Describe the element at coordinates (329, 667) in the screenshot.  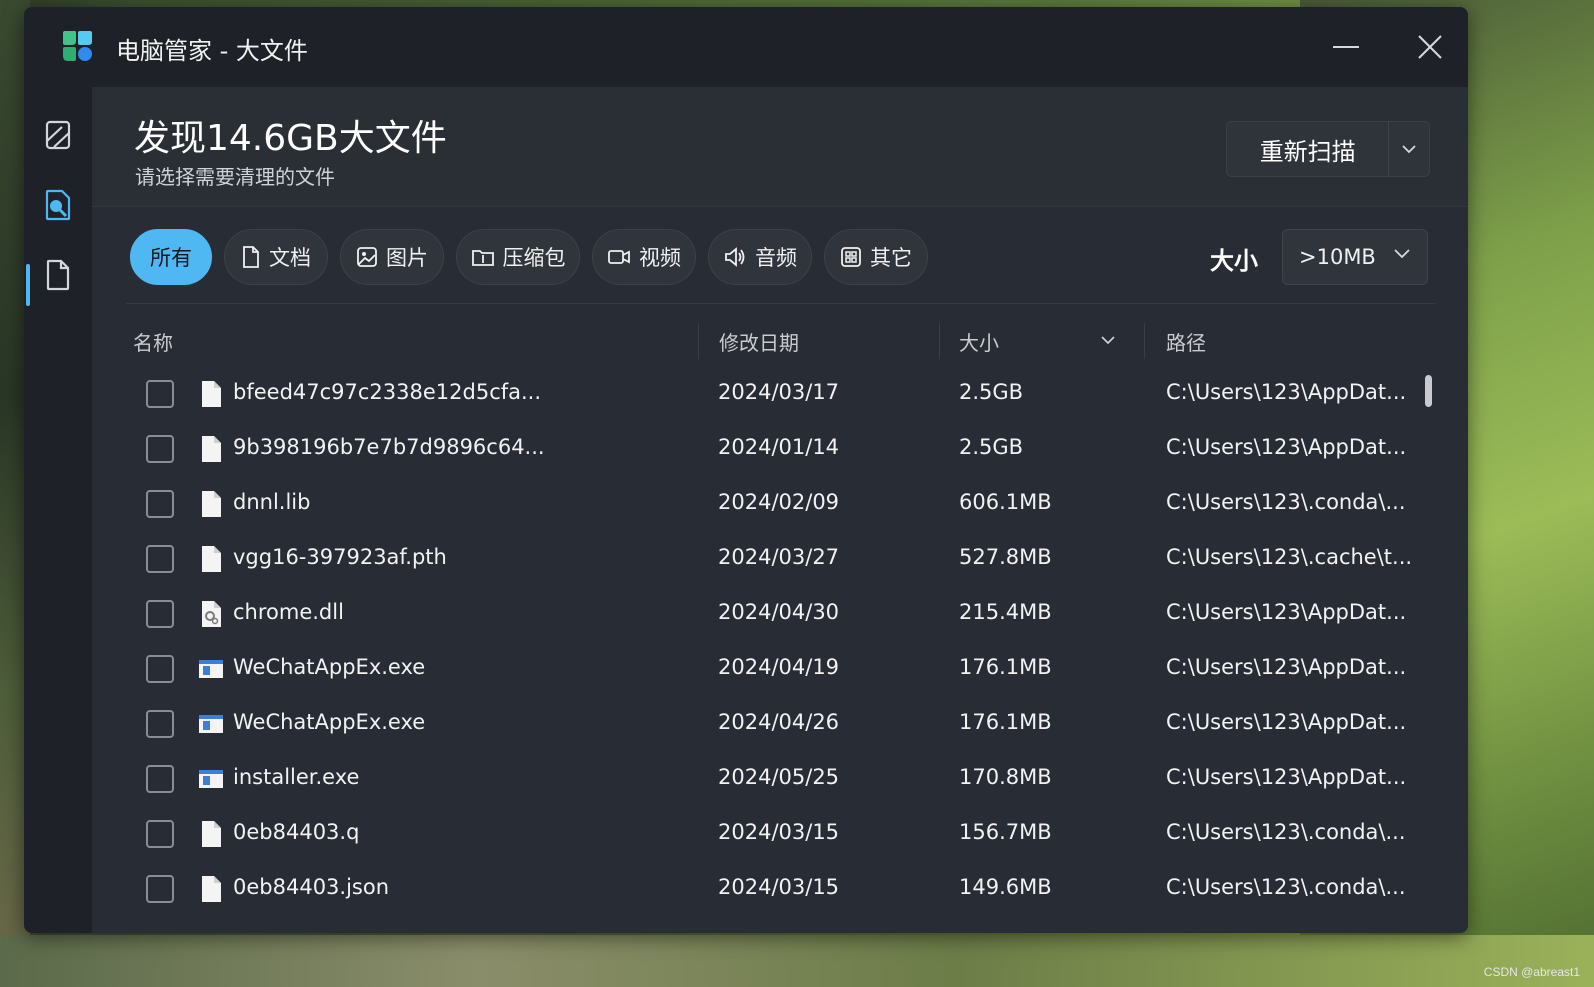
I see `file-name: WeChatAppEx.exe` at that location.